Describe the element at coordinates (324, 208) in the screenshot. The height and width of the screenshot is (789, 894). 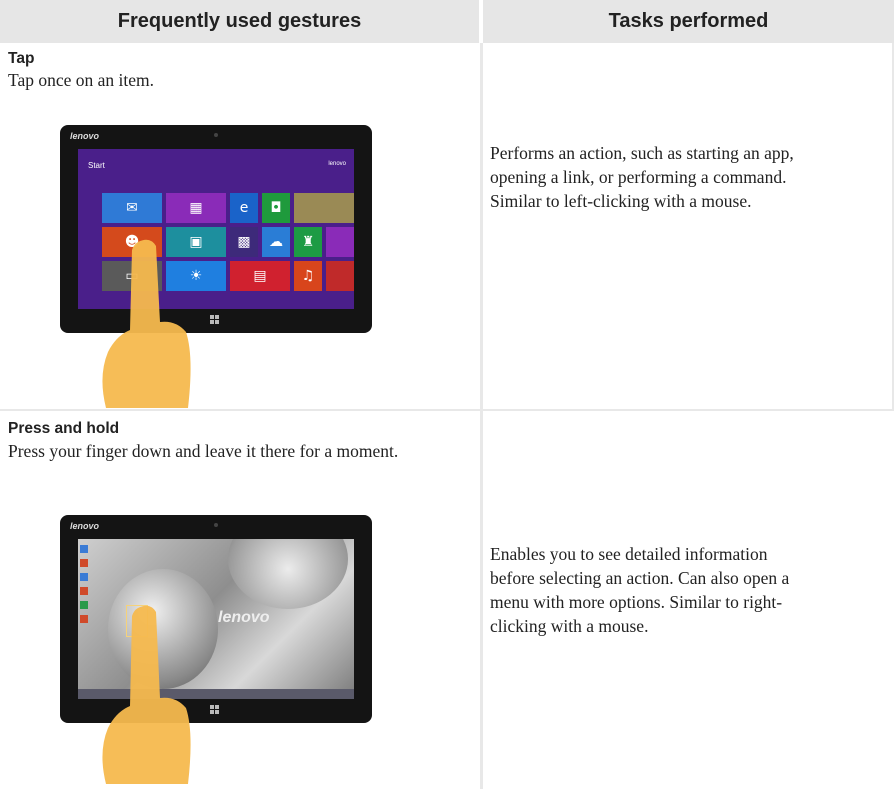
I see `travel-tile-icon` at that location.